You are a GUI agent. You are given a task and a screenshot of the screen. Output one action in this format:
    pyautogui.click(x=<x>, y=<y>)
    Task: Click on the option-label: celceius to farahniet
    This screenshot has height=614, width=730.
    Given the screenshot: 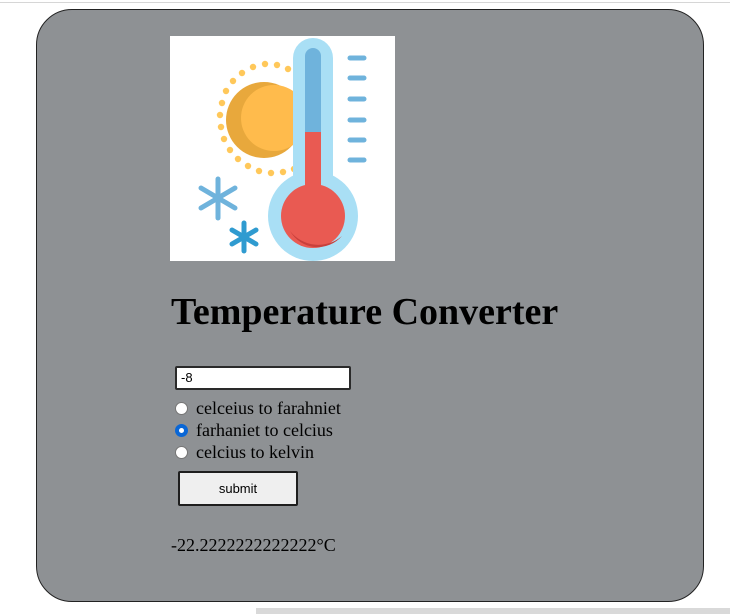 What is the action you would take?
    pyautogui.click(x=268, y=407)
    